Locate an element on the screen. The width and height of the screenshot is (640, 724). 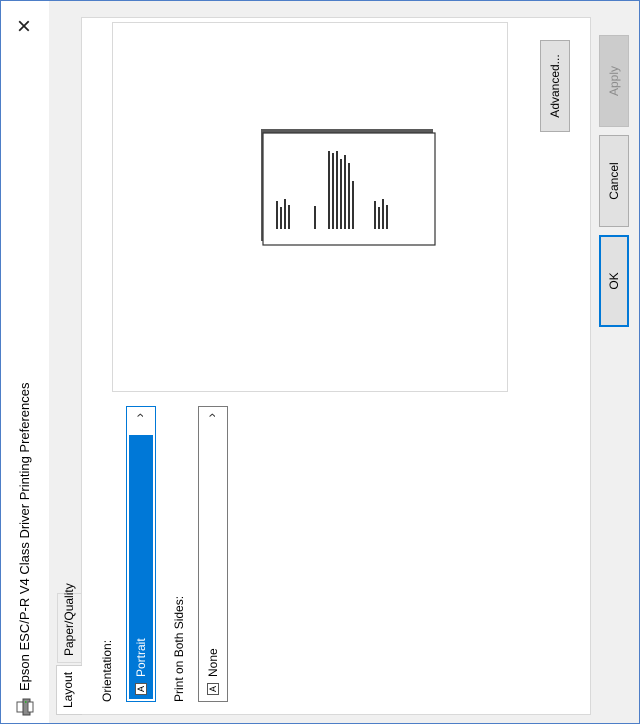
apply-button: Apply is located at coordinates (614, 81).